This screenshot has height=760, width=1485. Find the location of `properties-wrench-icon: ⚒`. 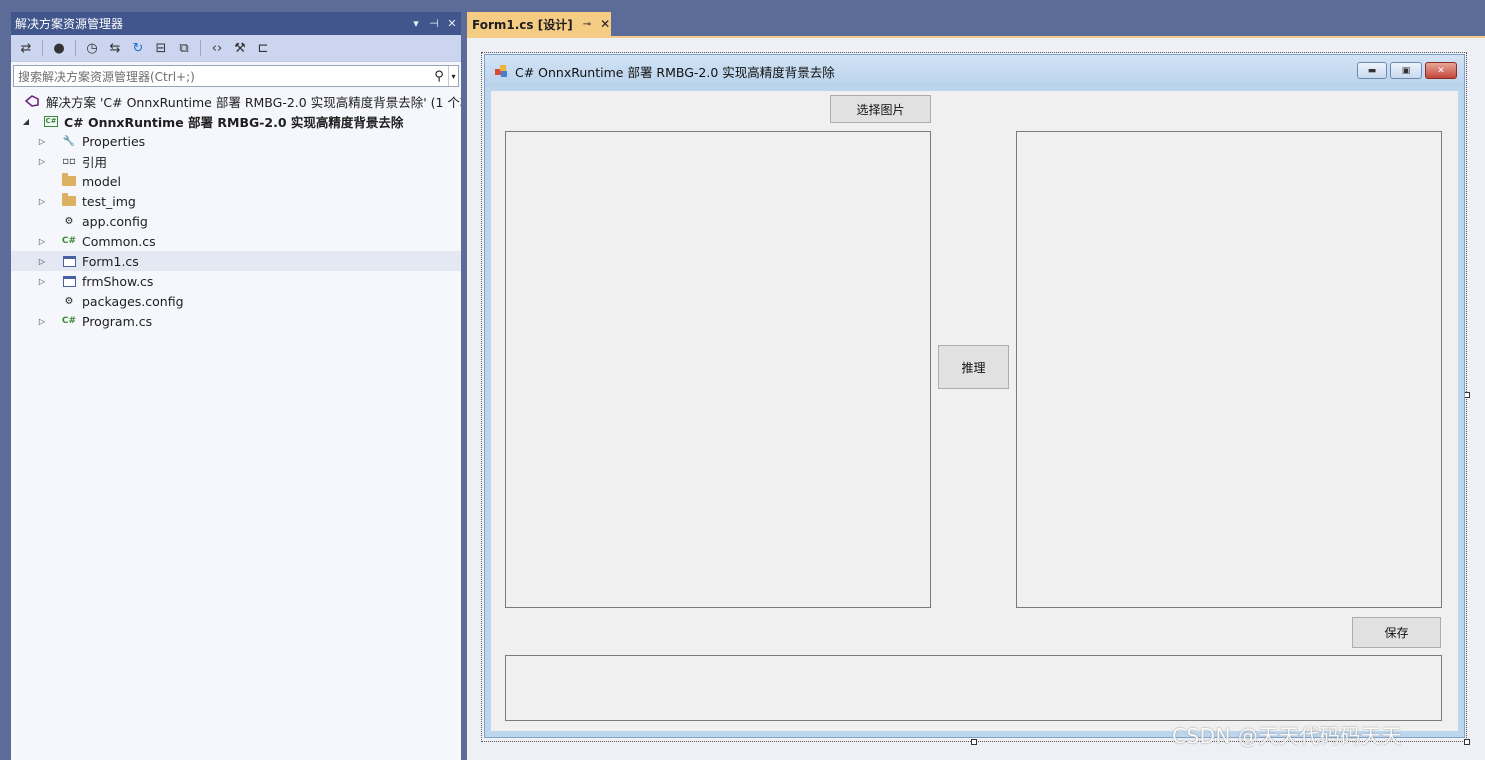

properties-wrench-icon: ⚒ is located at coordinates (240, 48).